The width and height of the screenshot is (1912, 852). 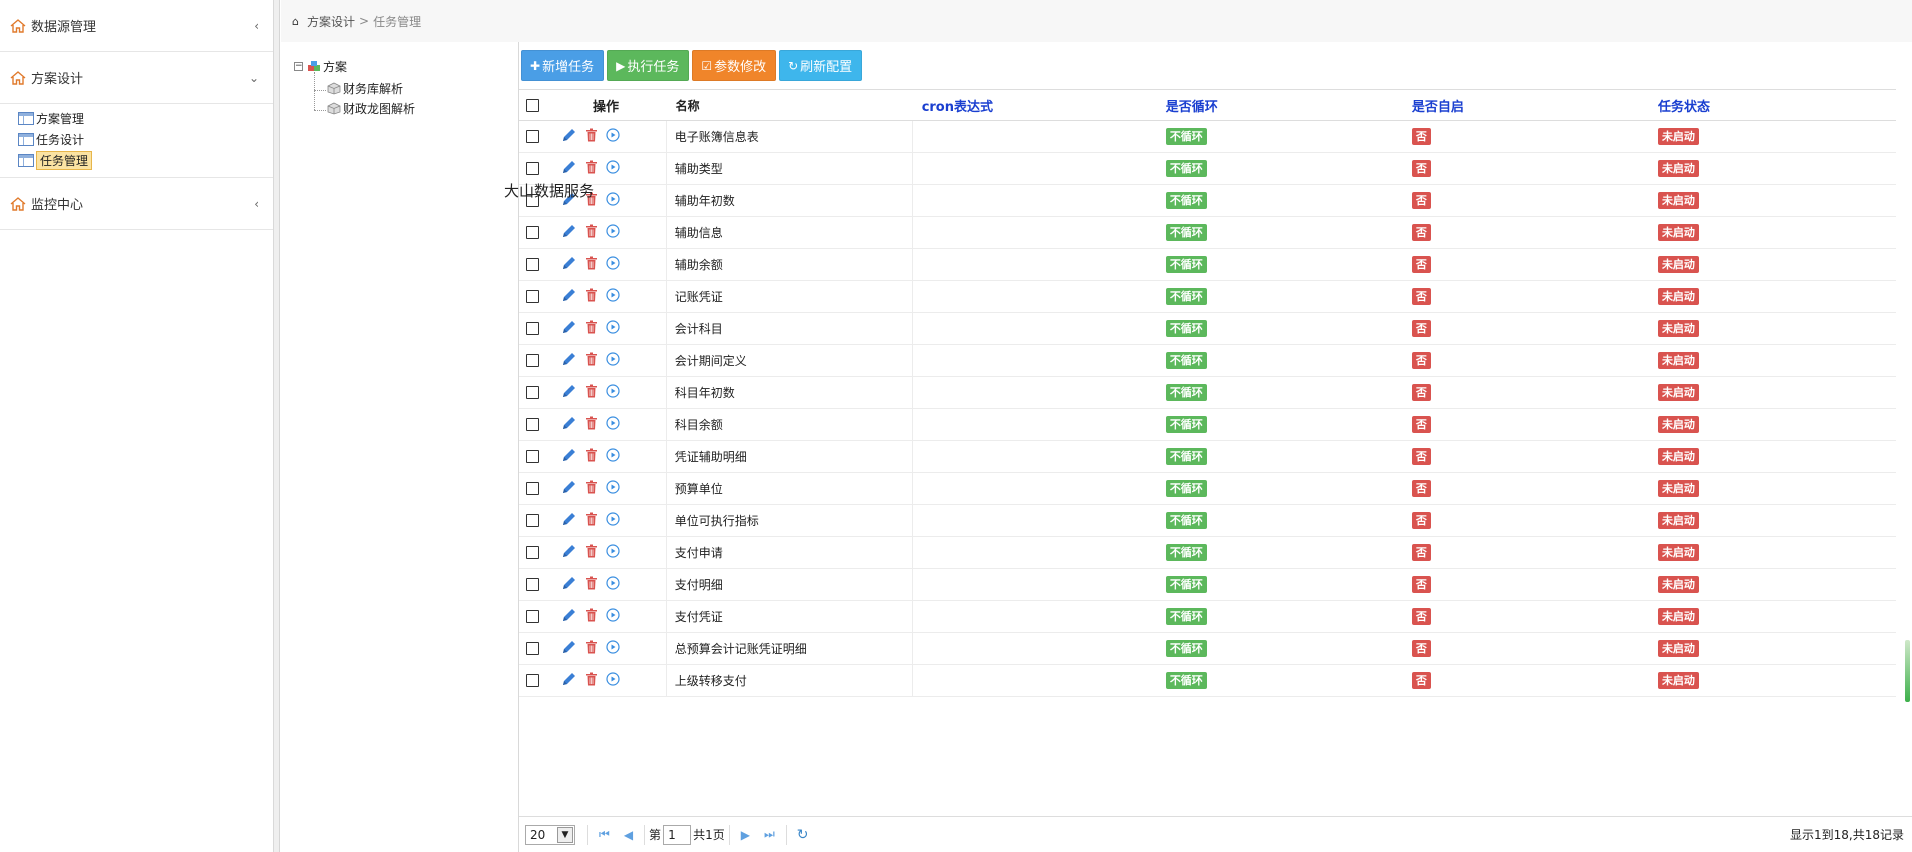 What do you see at coordinates (1035, 105) in the screenshot?
I see `header-cron: cron表达式` at bounding box center [1035, 105].